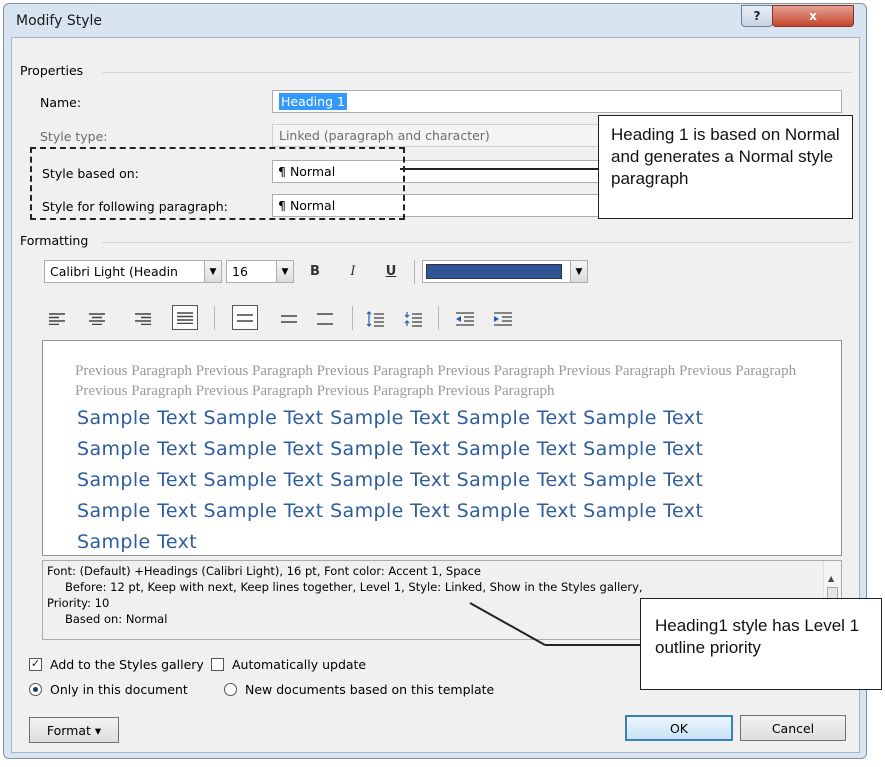  I want to click on add-to-gallery-checkbox: ✓, so click(35, 664).